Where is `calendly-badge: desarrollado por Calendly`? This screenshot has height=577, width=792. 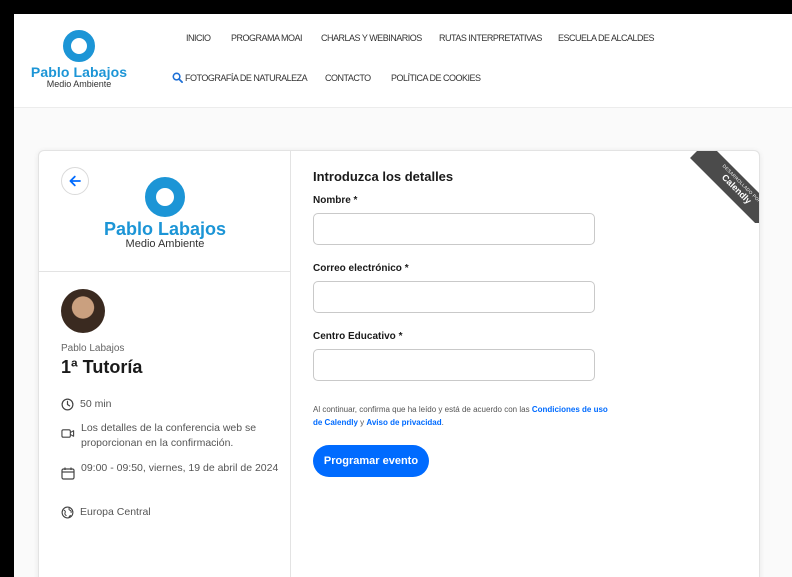 calendly-badge: desarrollado por Calendly is located at coordinates (724, 187).